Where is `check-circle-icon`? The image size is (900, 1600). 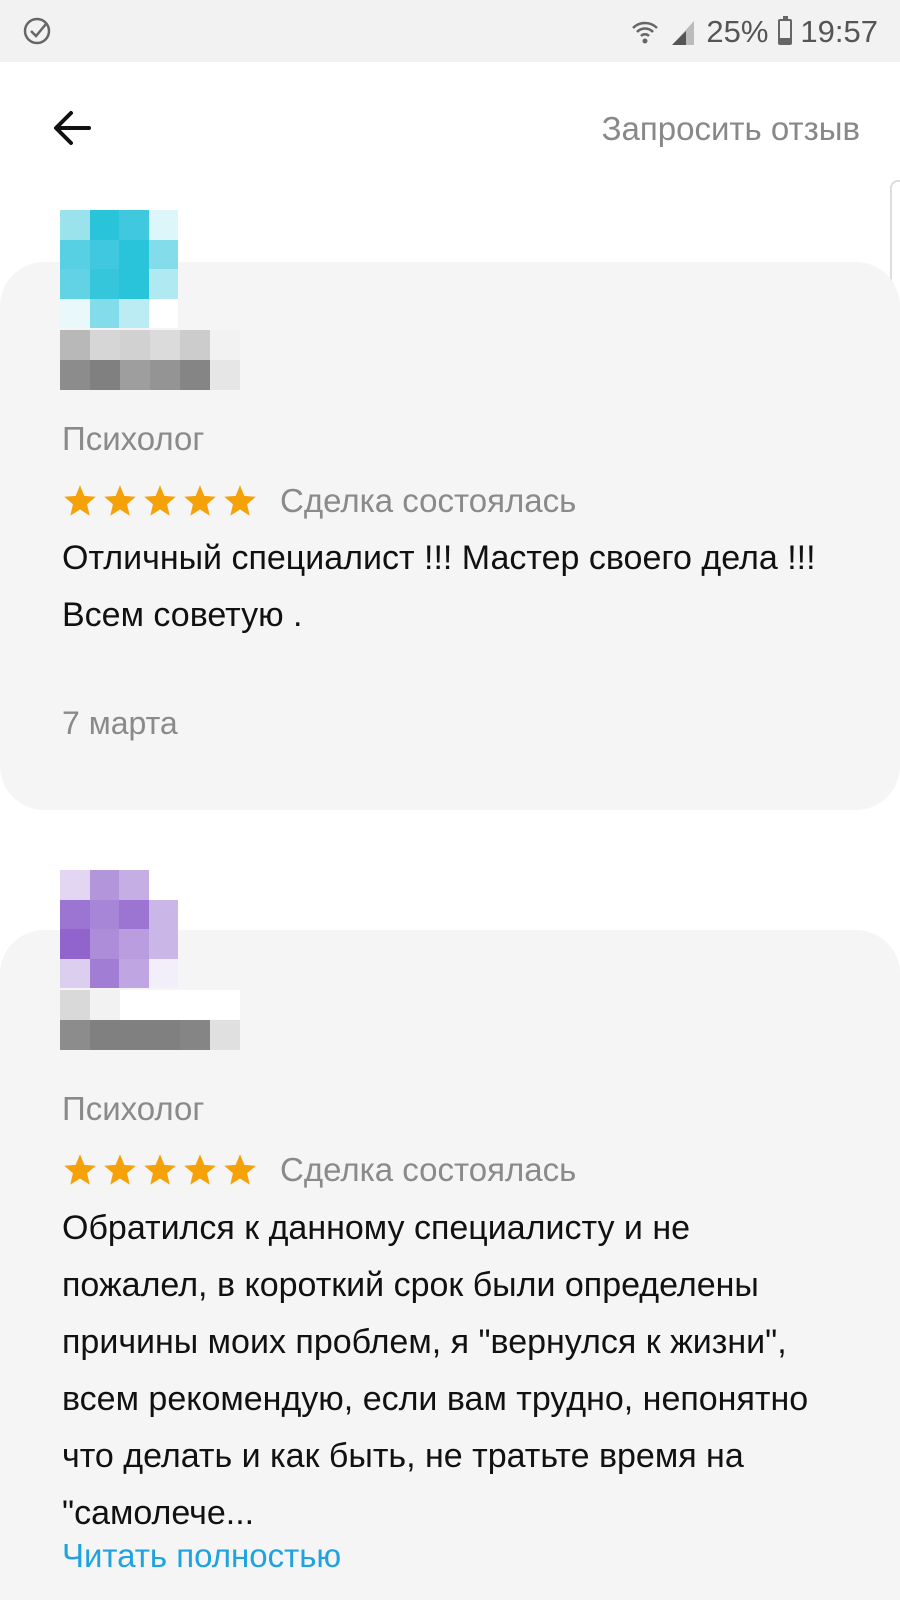 check-circle-icon is located at coordinates (37, 31).